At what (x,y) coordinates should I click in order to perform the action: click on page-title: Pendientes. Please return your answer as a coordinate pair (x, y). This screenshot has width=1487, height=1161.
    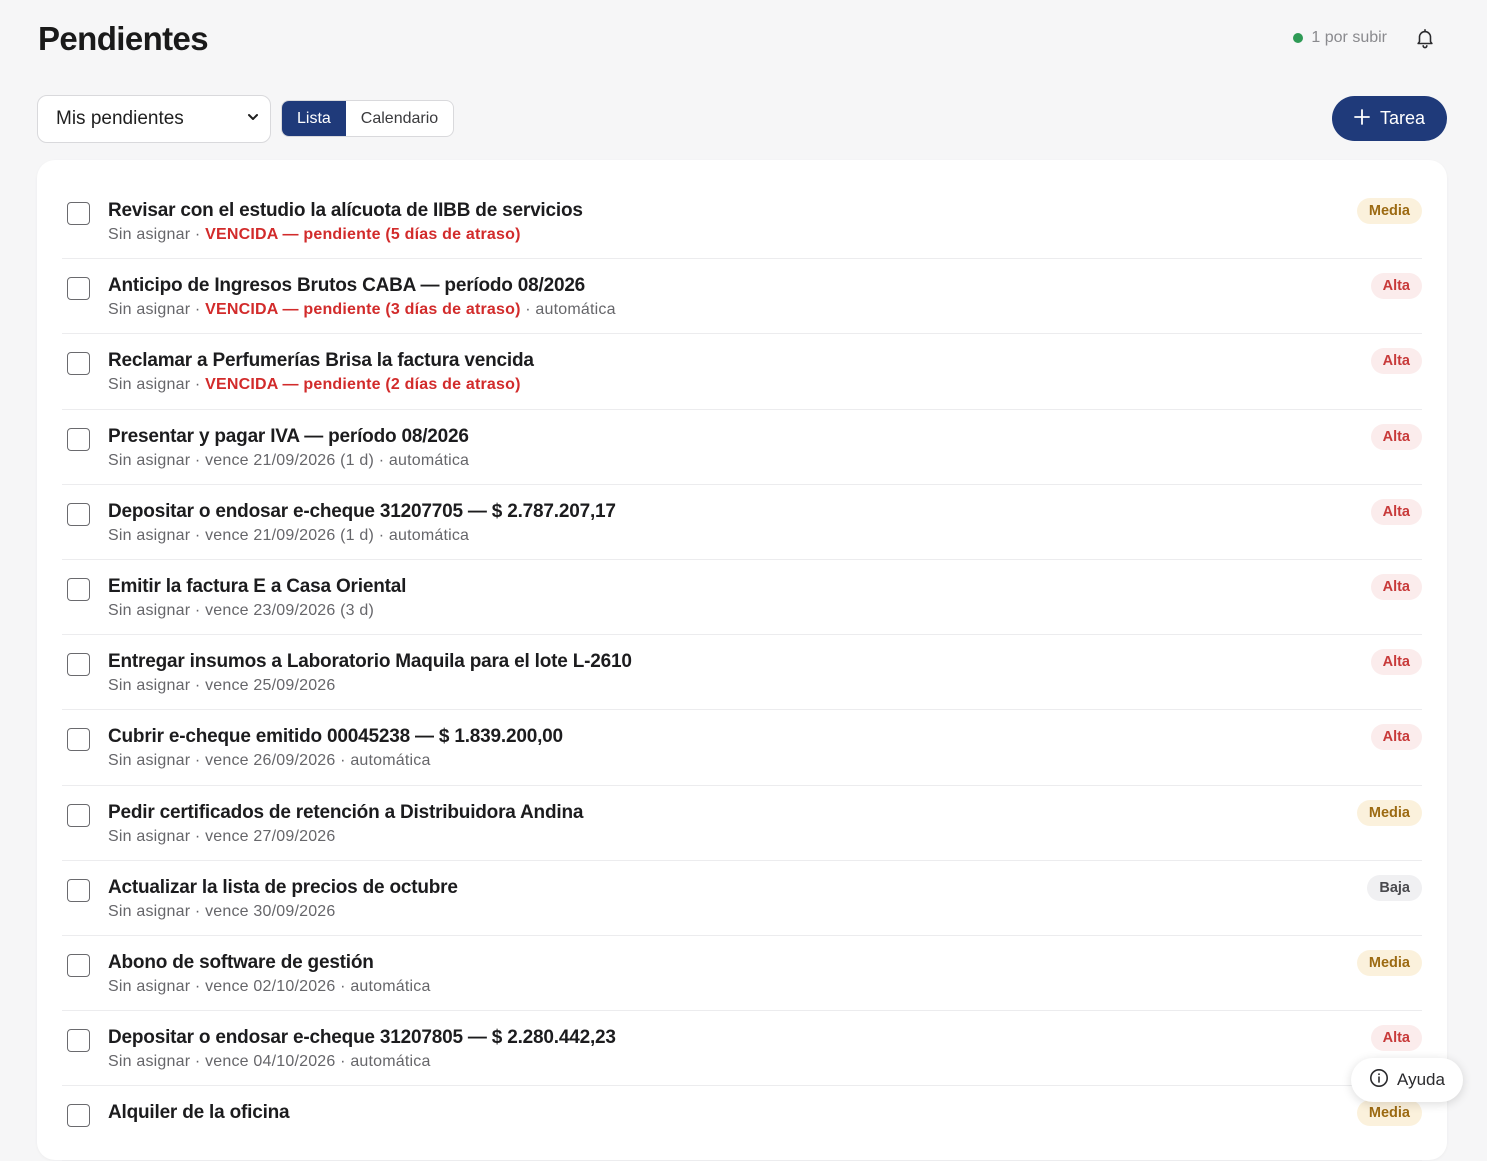
    Looking at the image, I should click on (123, 38).